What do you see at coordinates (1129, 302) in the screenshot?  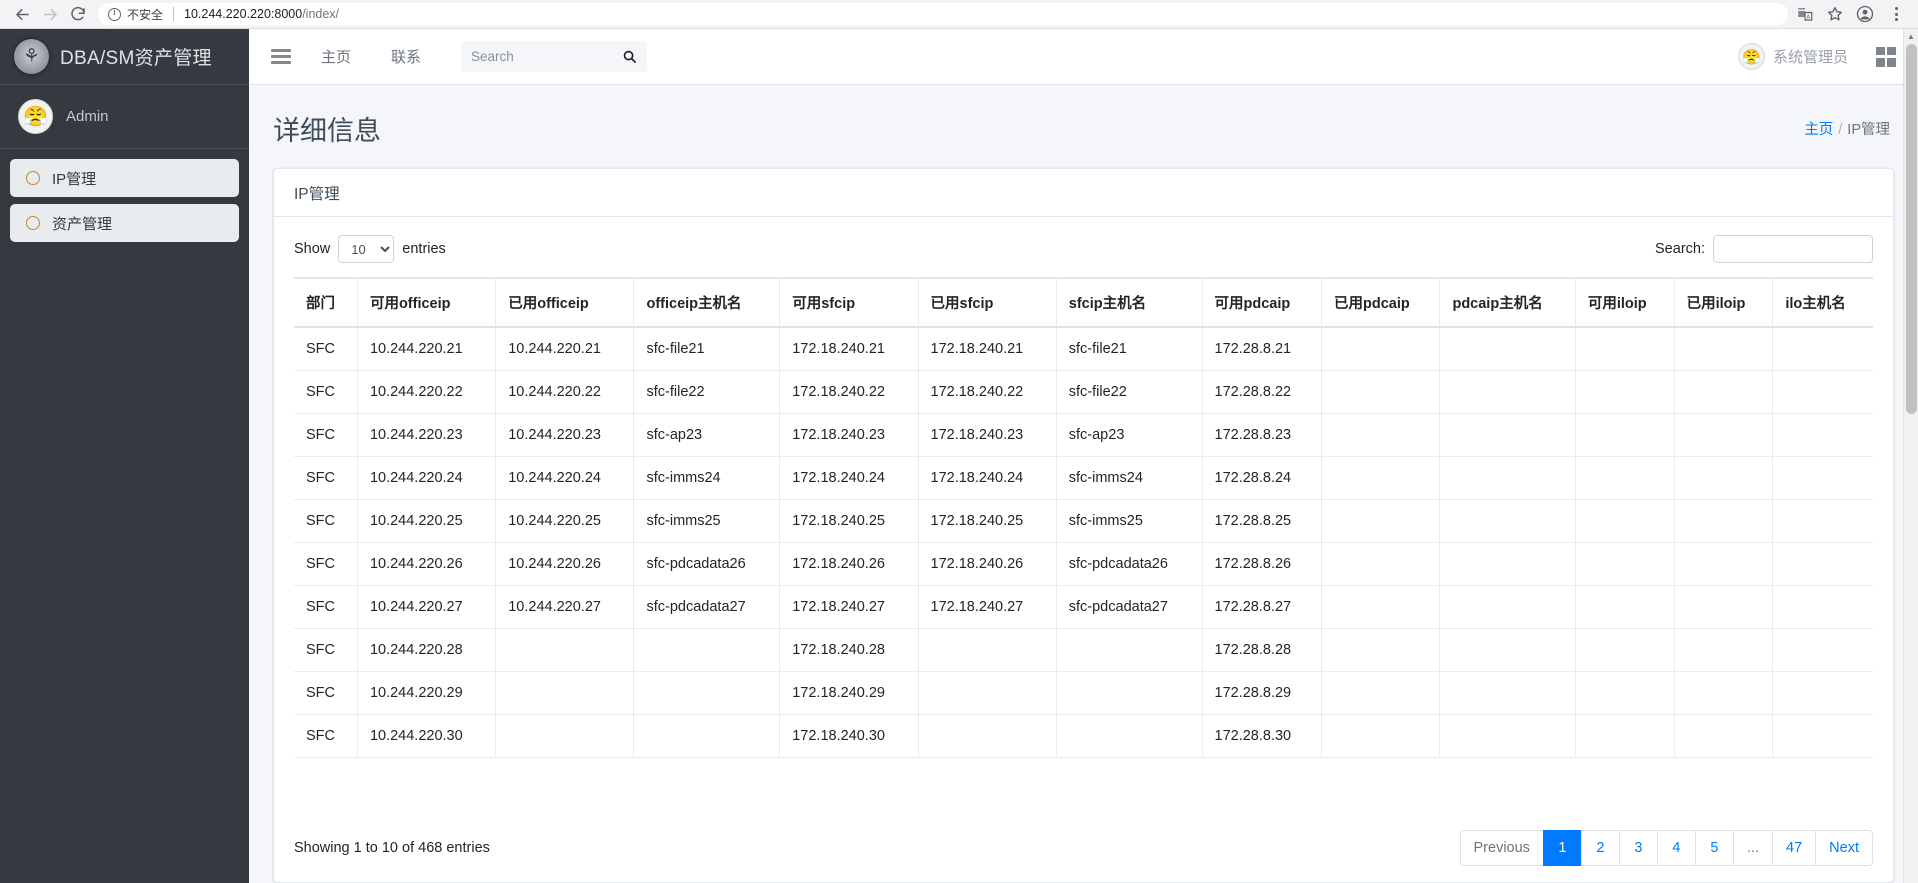 I see `table-column-header-6: sfcip主机名` at bounding box center [1129, 302].